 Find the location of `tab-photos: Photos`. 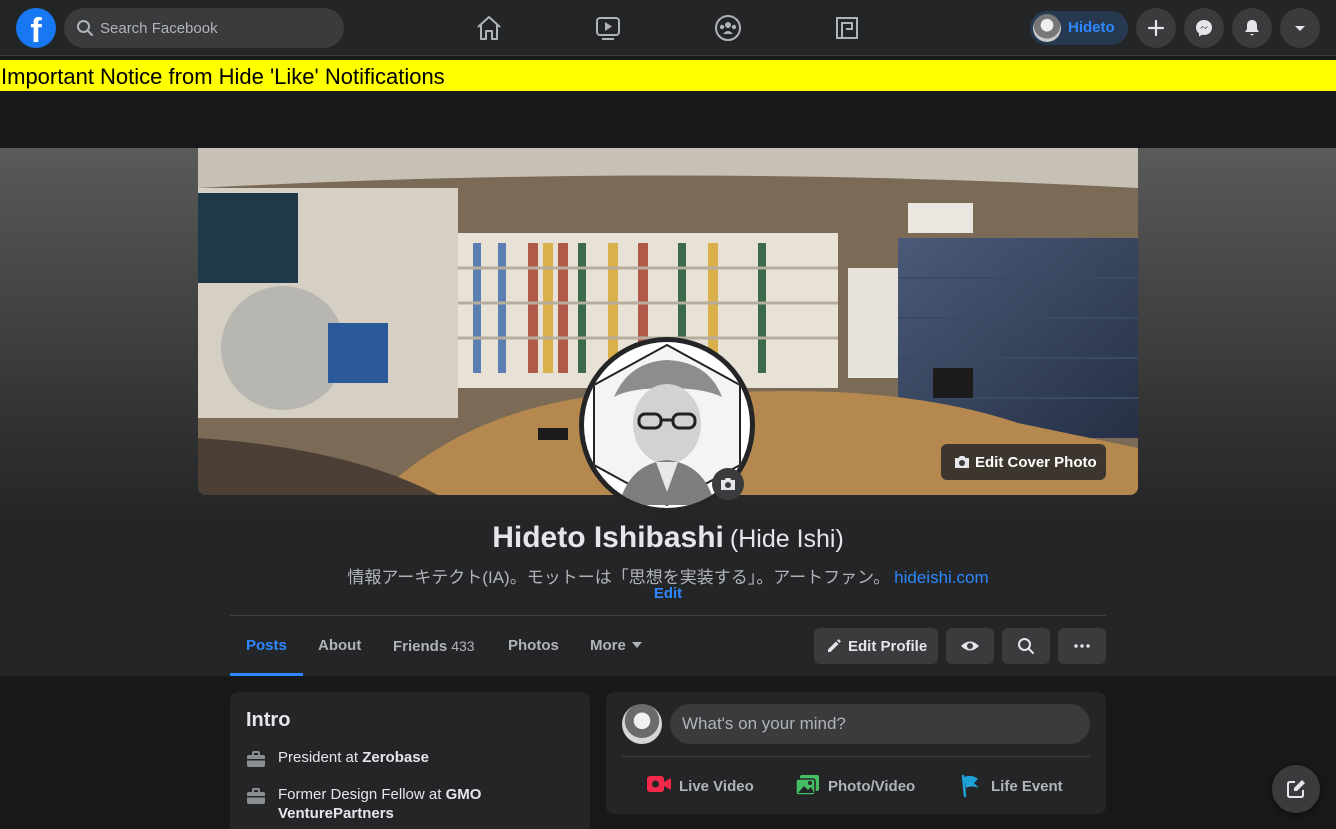

tab-photos: Photos is located at coordinates (533, 646).